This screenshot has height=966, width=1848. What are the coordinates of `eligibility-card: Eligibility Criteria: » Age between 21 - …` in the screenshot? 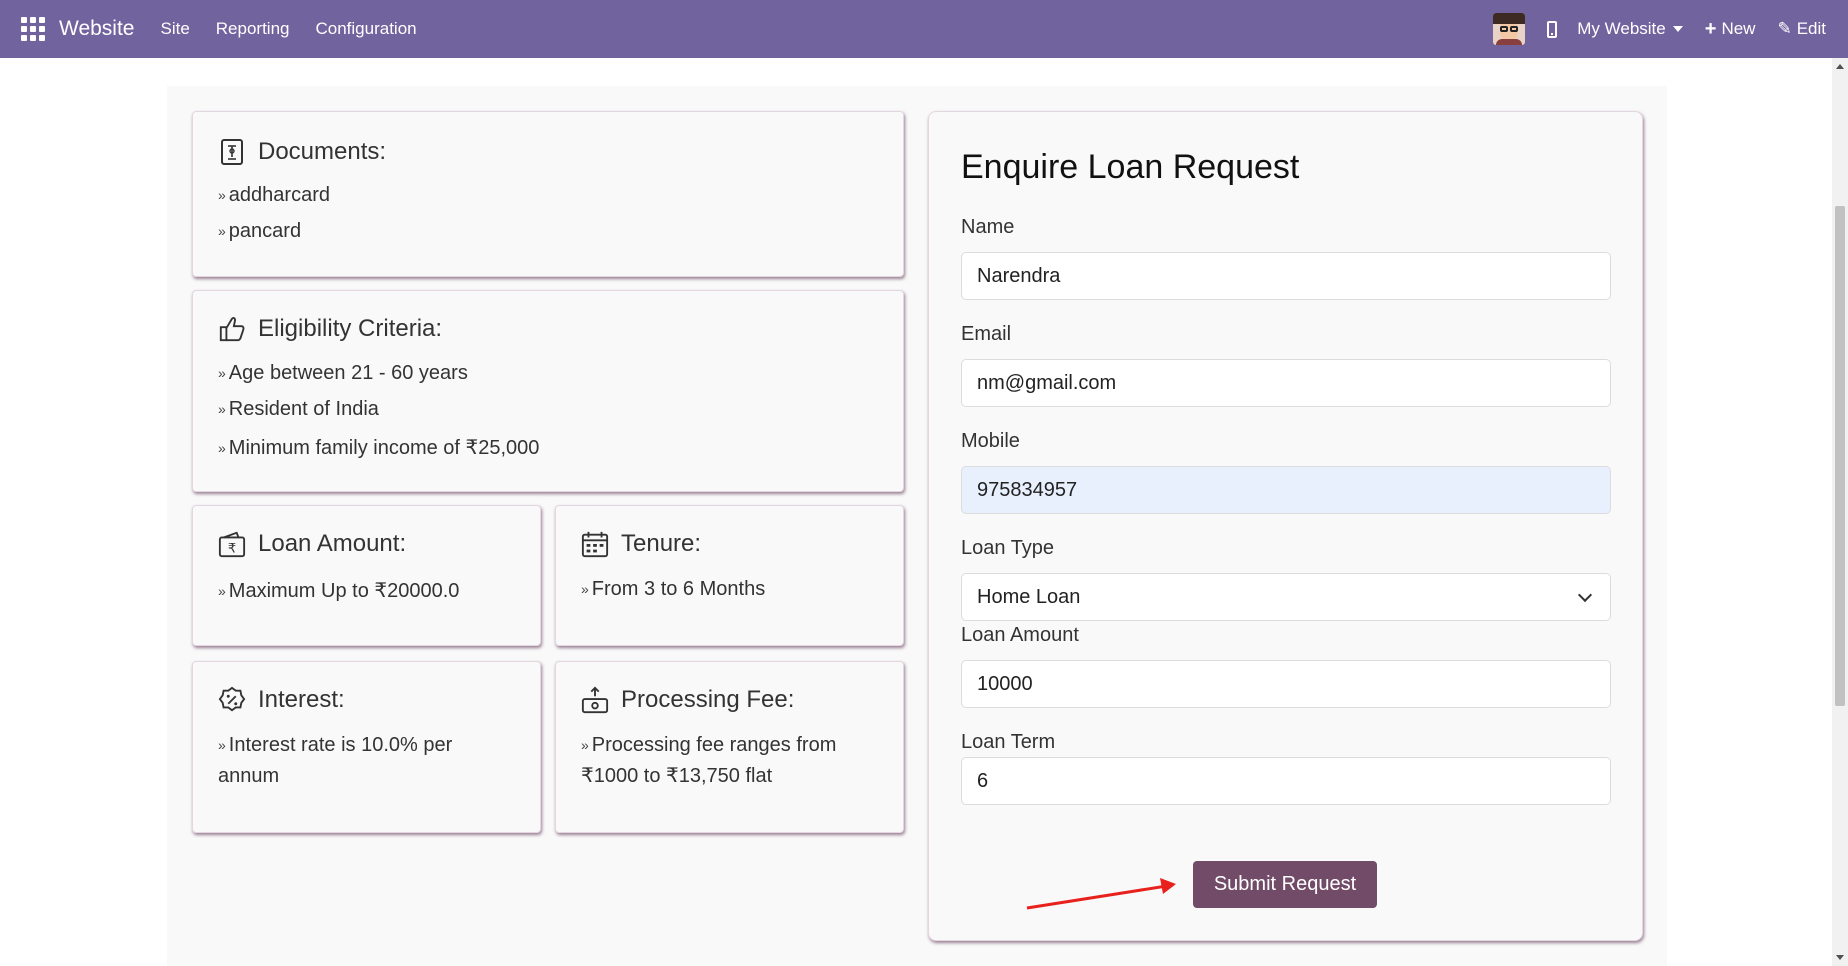 It's located at (548, 391).